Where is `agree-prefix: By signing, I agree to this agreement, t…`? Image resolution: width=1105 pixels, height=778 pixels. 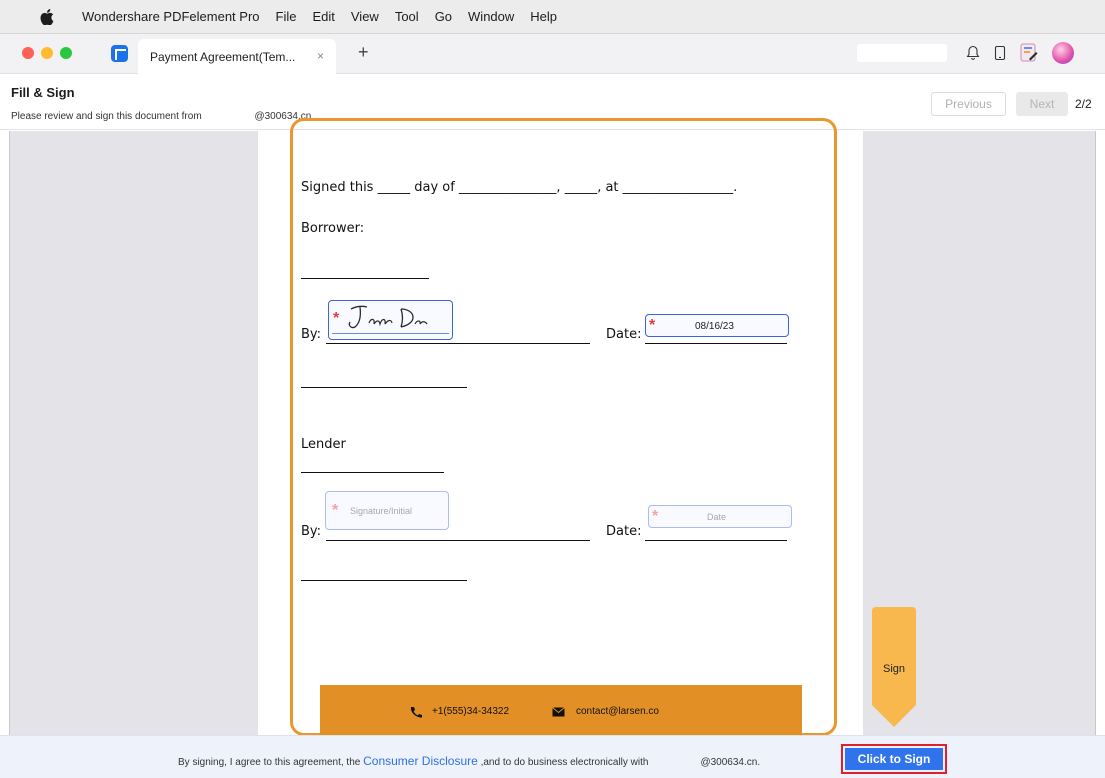
agree-prefix: By signing, I agree to this agreement, t… is located at coordinates (271, 762).